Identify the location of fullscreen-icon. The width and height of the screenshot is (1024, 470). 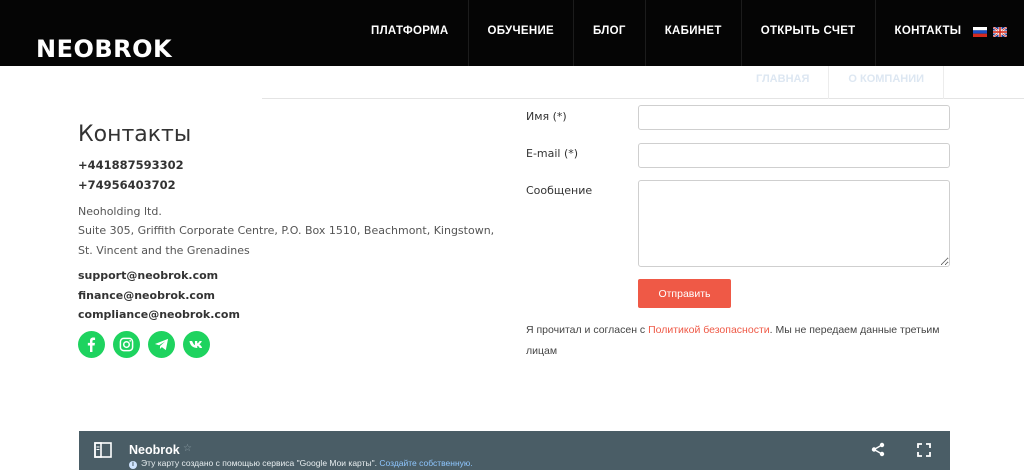
(924, 450).